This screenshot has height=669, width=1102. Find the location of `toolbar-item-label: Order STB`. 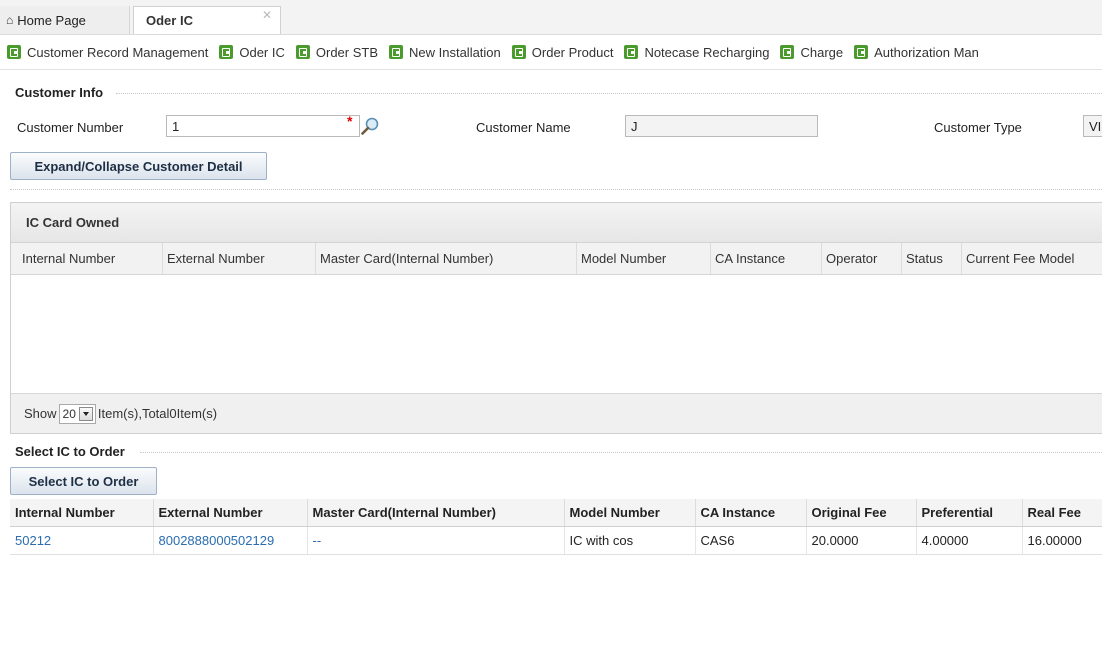

toolbar-item-label: Order STB is located at coordinates (346, 52).